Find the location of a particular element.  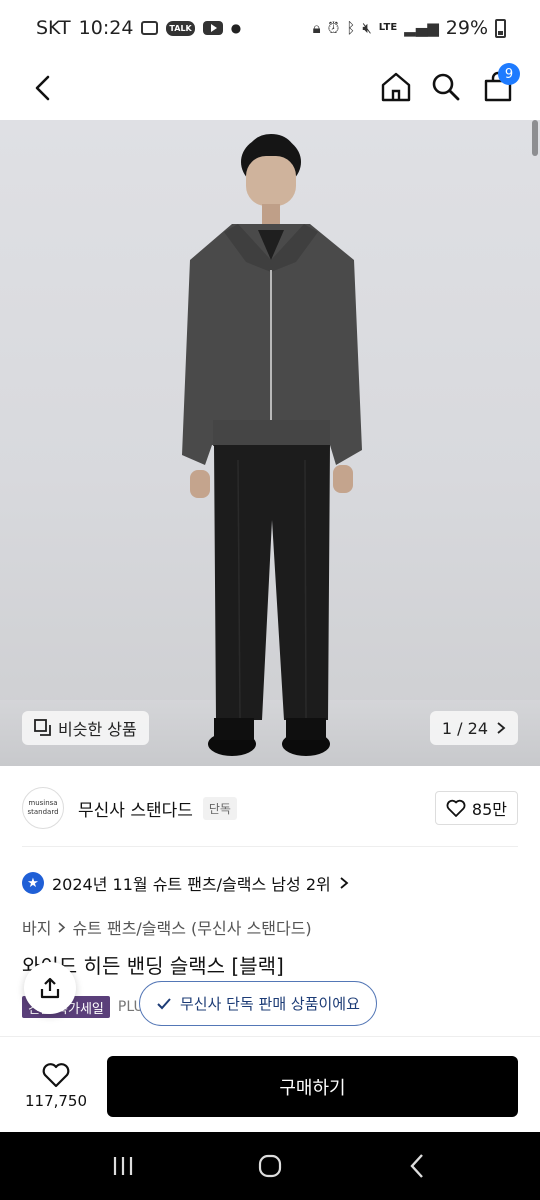

status-bar: SKT 10:24 TALK ● 🔒︎ ⏰︎ ᛒ 🔇︎ LTE ▂▄▆ 29% is located at coordinates (270, 28).